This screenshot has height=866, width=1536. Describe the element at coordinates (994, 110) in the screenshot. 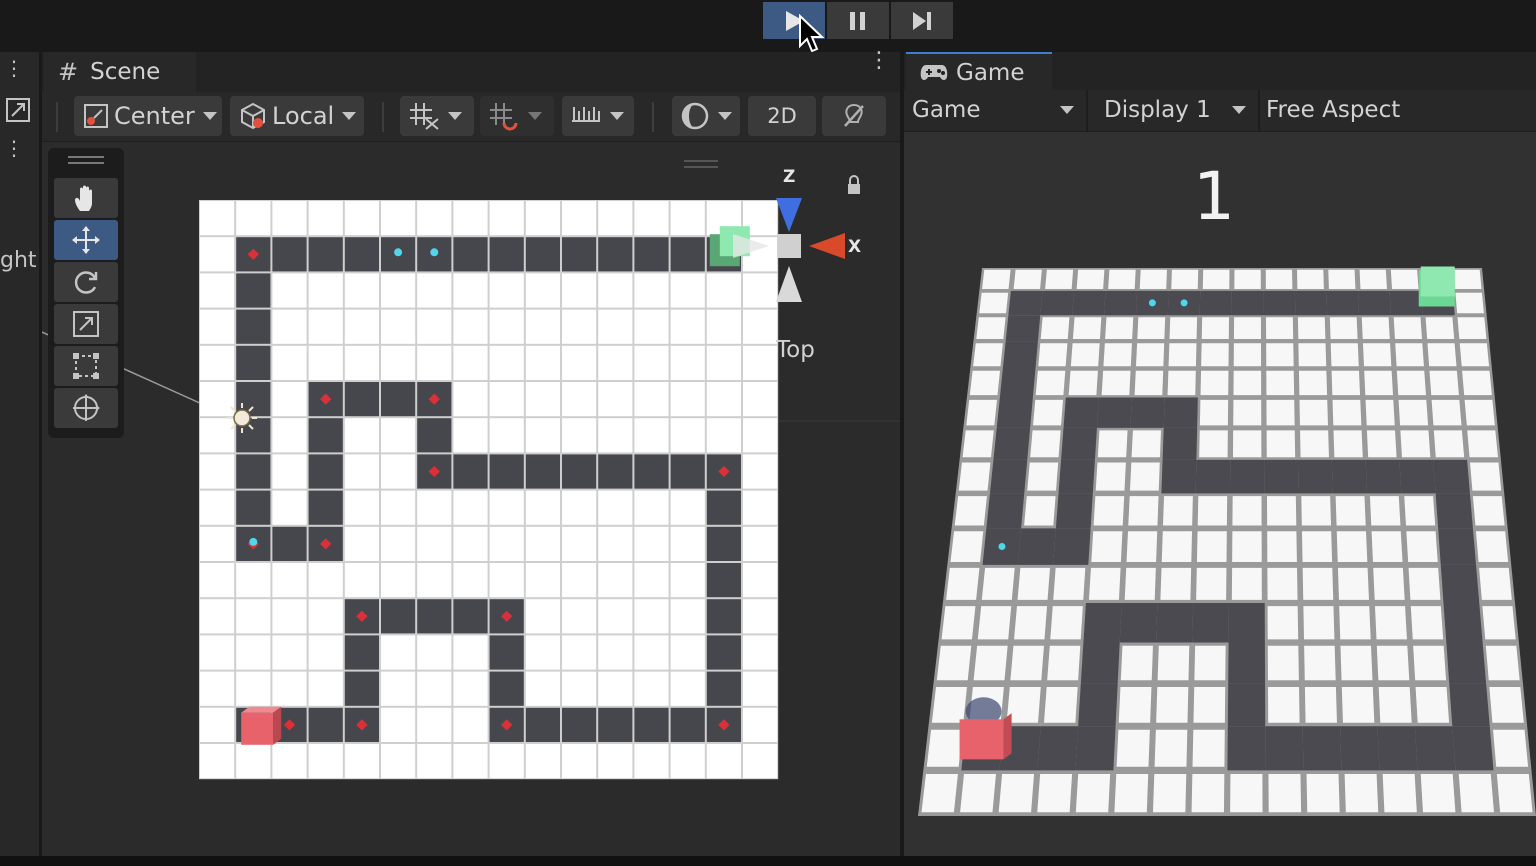

I see `game-view-dropdown: Game` at that location.